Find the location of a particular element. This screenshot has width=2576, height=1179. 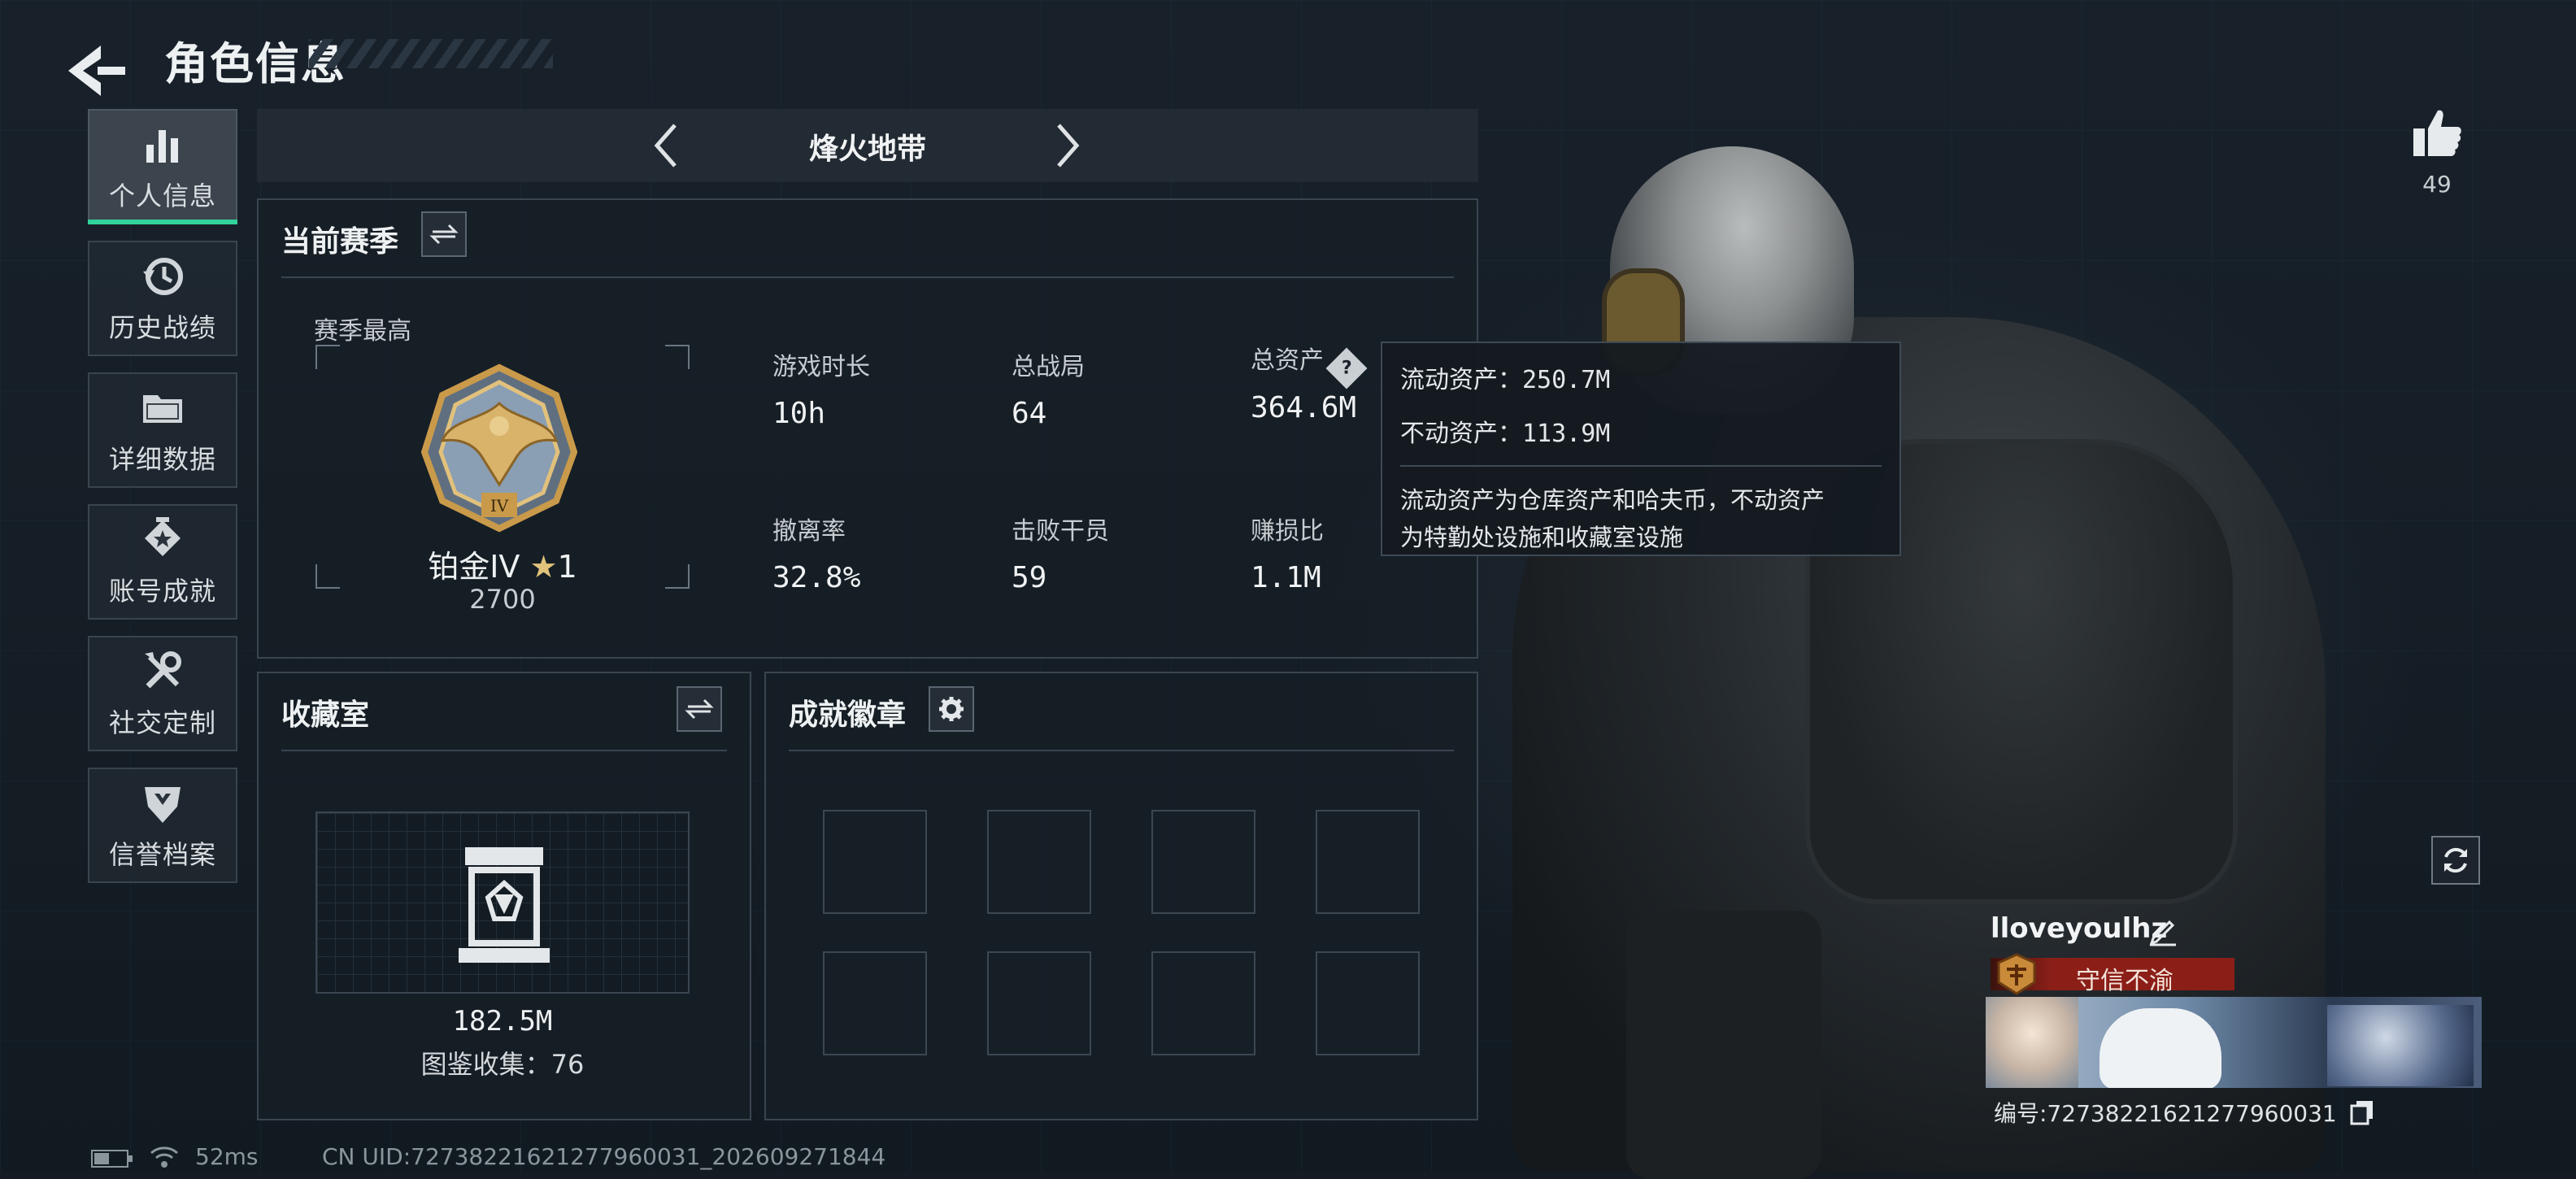

refresh-icon is located at coordinates (2455, 860).